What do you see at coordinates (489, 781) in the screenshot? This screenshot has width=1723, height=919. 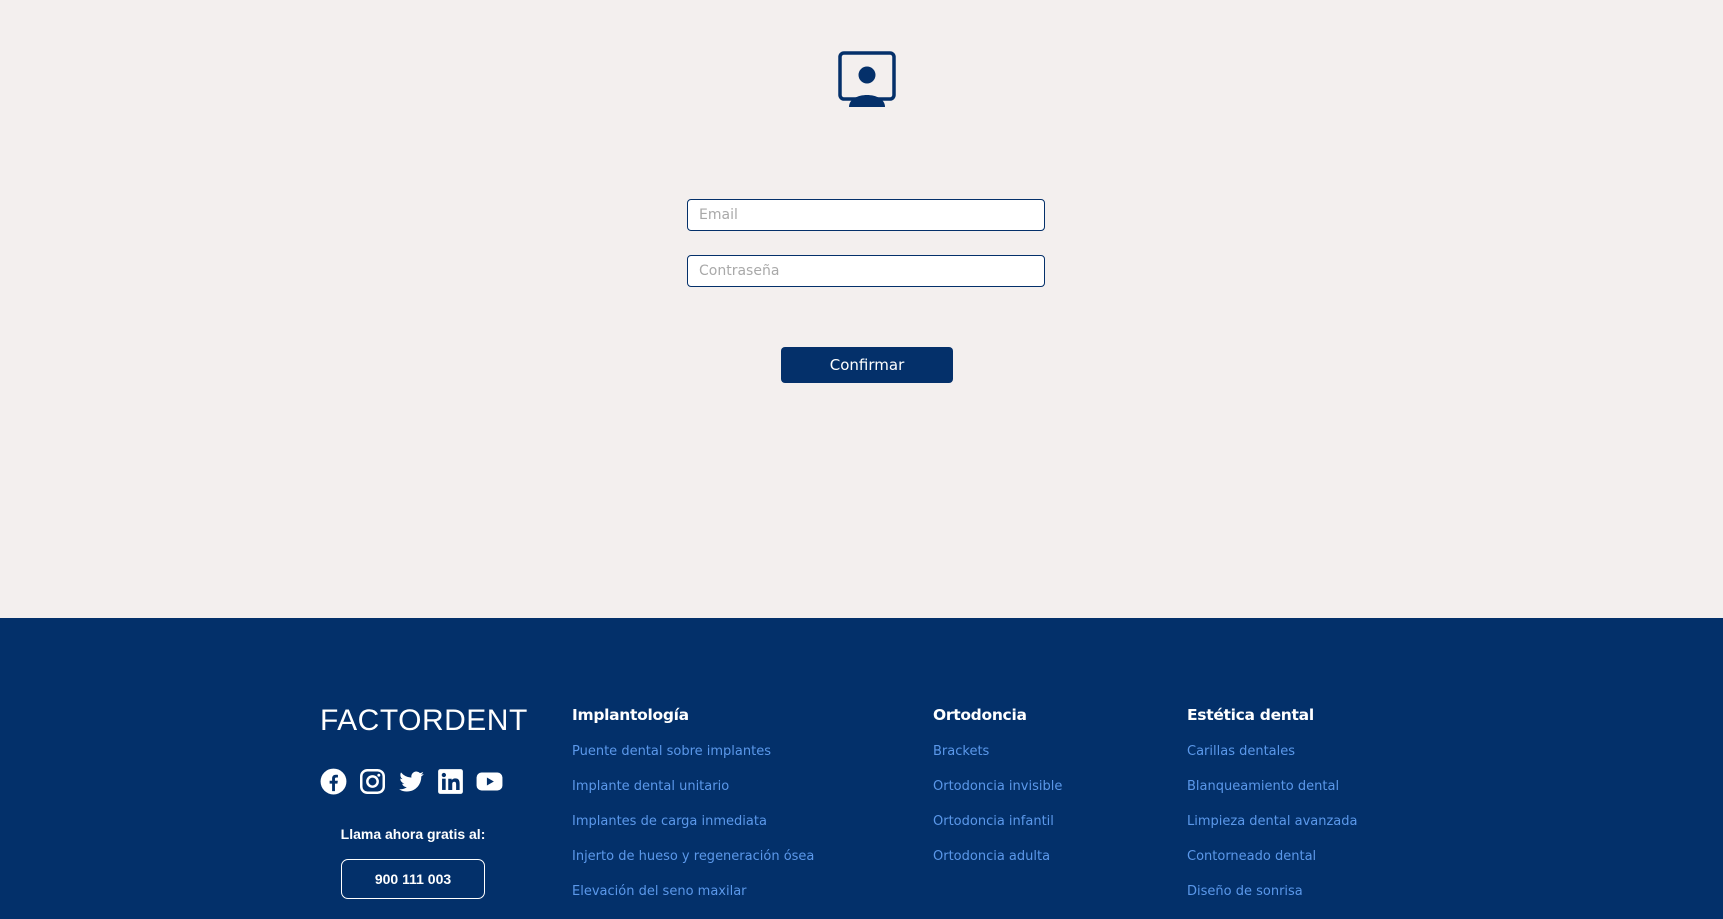 I see `youtube-icon` at bounding box center [489, 781].